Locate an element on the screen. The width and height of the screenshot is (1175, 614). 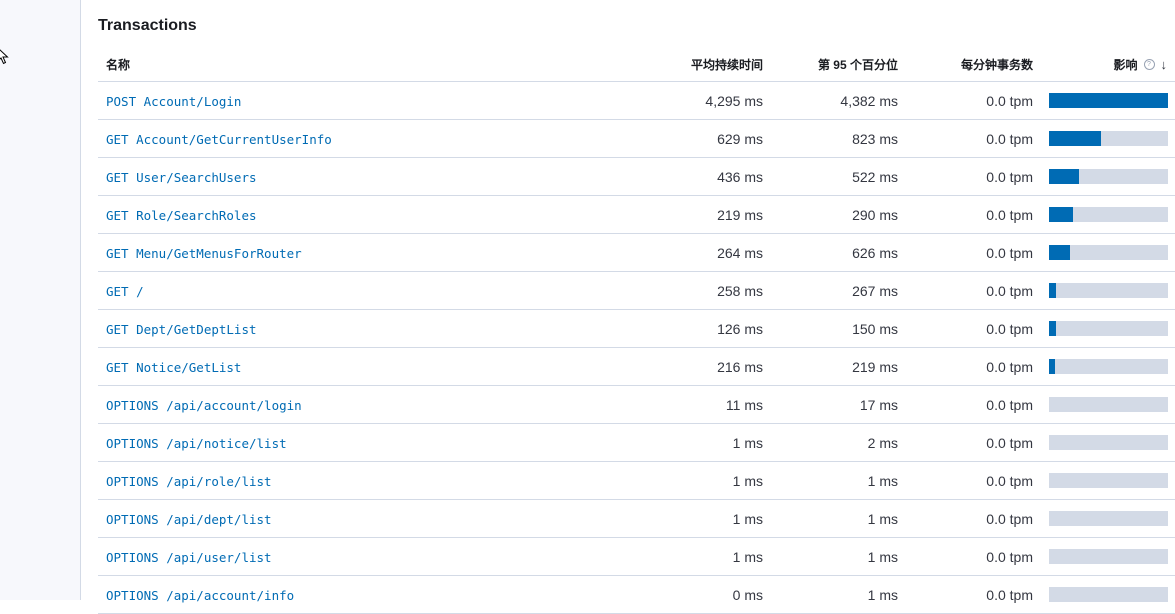
transaction-name-cell: OPTIONS /api/dept/list is located at coordinates (189, 519).